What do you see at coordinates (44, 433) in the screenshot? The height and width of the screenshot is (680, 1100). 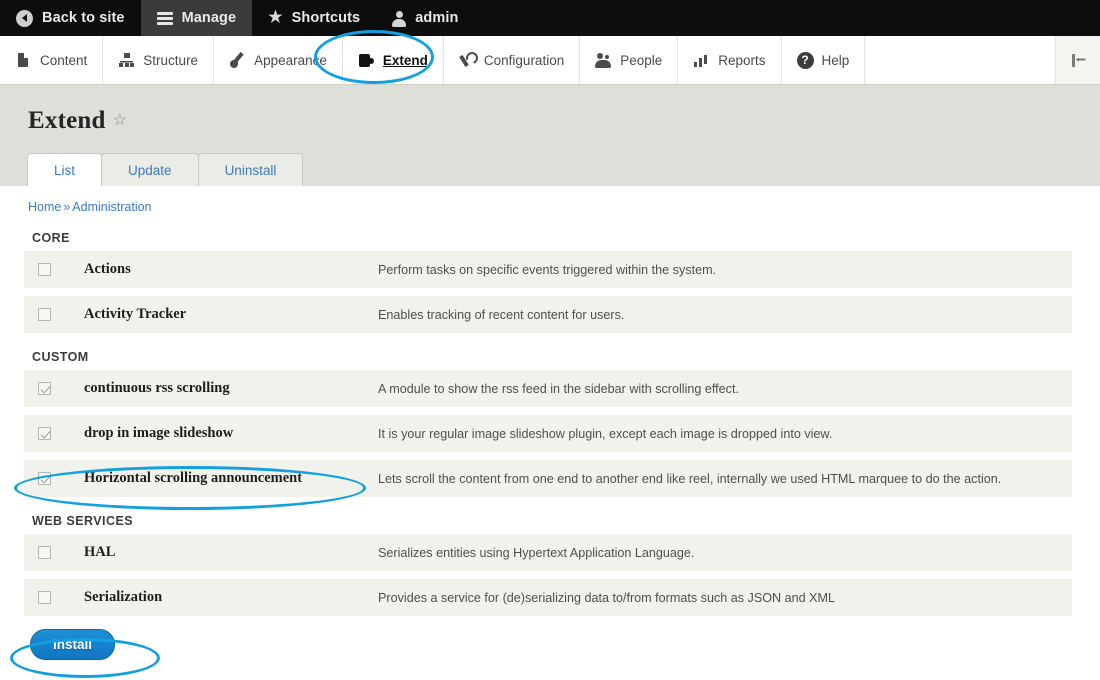 I see `module-checkbox-drop-in-image-slideshow` at bounding box center [44, 433].